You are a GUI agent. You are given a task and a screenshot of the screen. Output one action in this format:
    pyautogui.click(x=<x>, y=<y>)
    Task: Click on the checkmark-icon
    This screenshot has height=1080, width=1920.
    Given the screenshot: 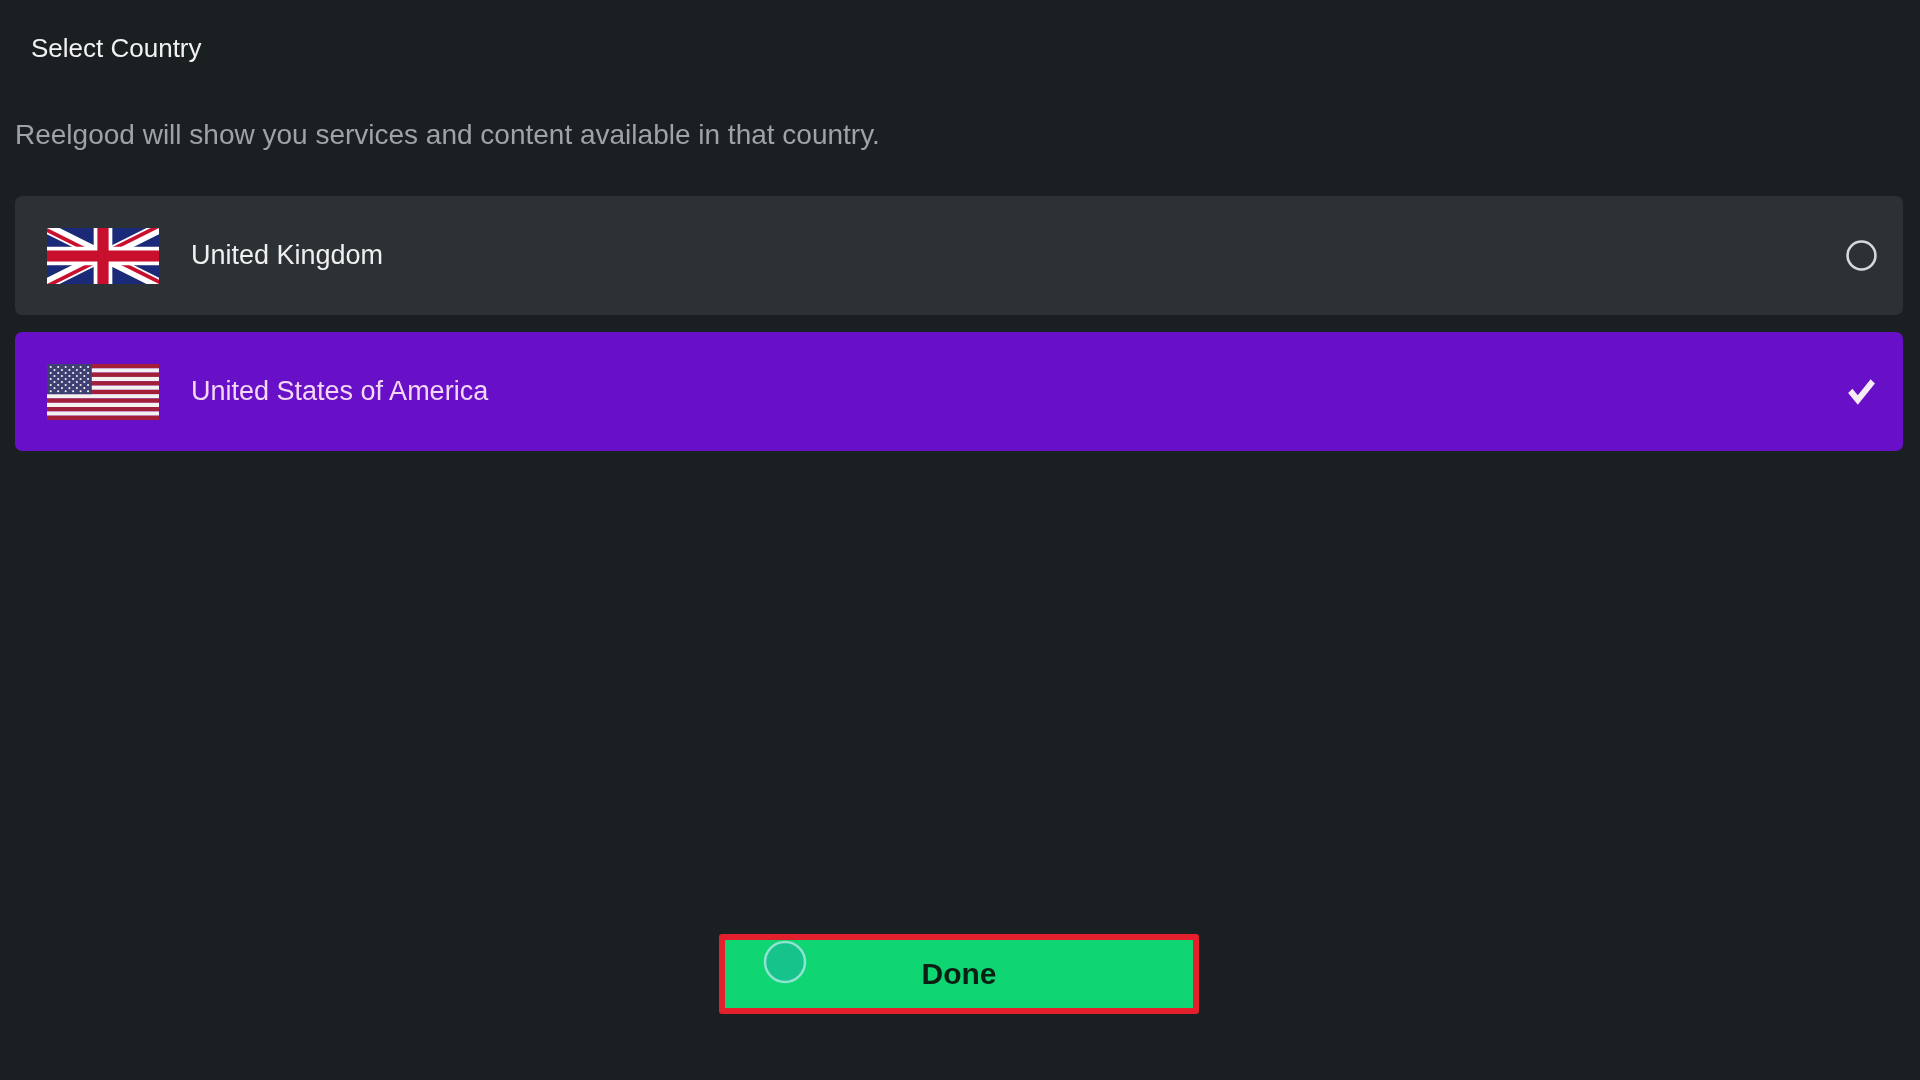 What is the action you would take?
    pyautogui.click(x=1861, y=391)
    